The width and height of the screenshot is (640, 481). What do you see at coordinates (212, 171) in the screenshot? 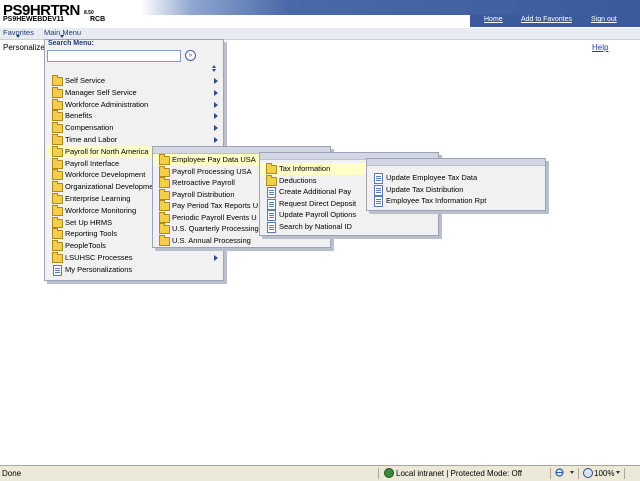
I see `menu-item-label: Payroll Processing USA` at bounding box center [212, 171].